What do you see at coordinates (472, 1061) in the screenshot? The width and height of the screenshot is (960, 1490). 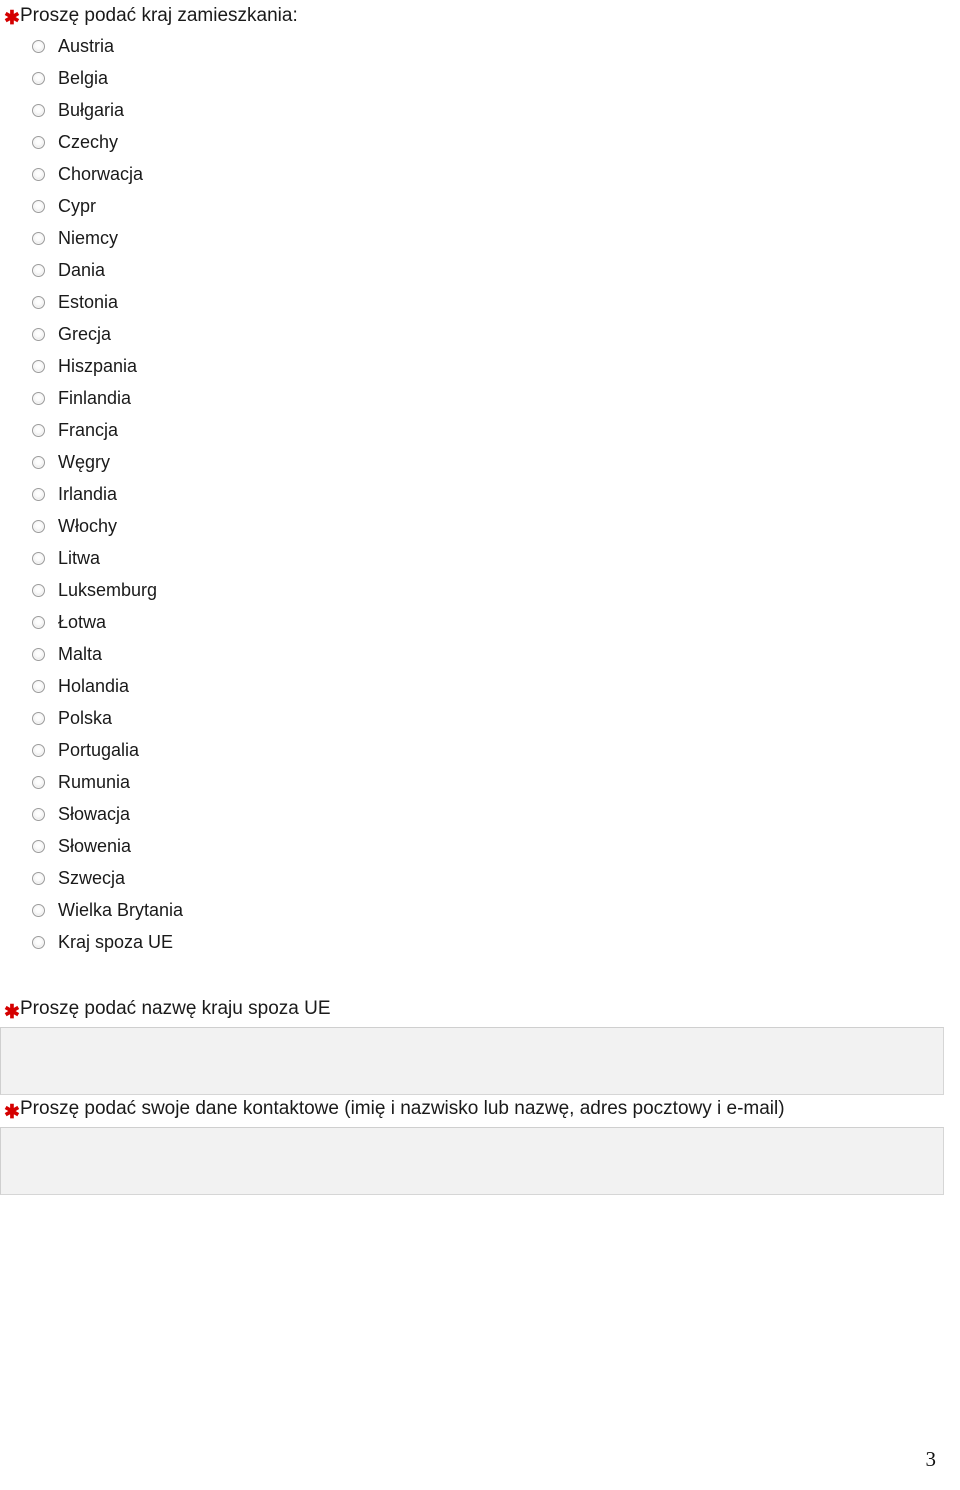 I see `non-eu-country-input` at bounding box center [472, 1061].